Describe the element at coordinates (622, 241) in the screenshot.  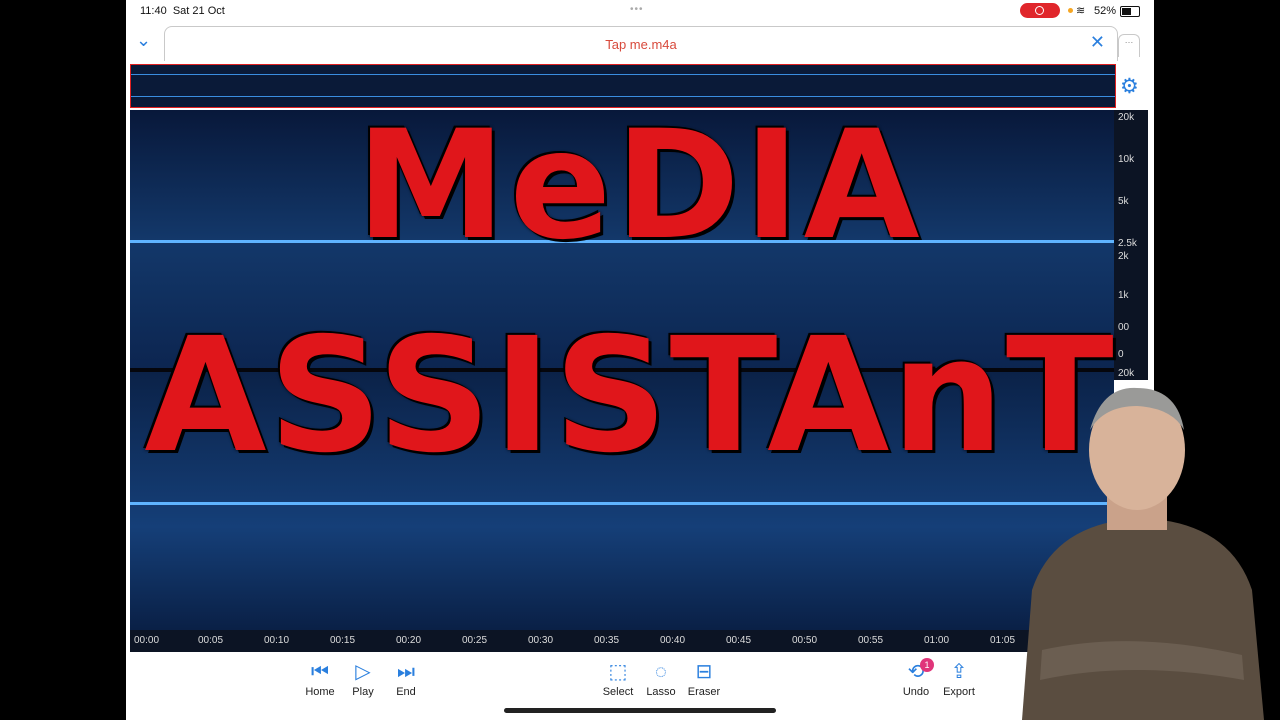
I see `waveform-left` at that location.